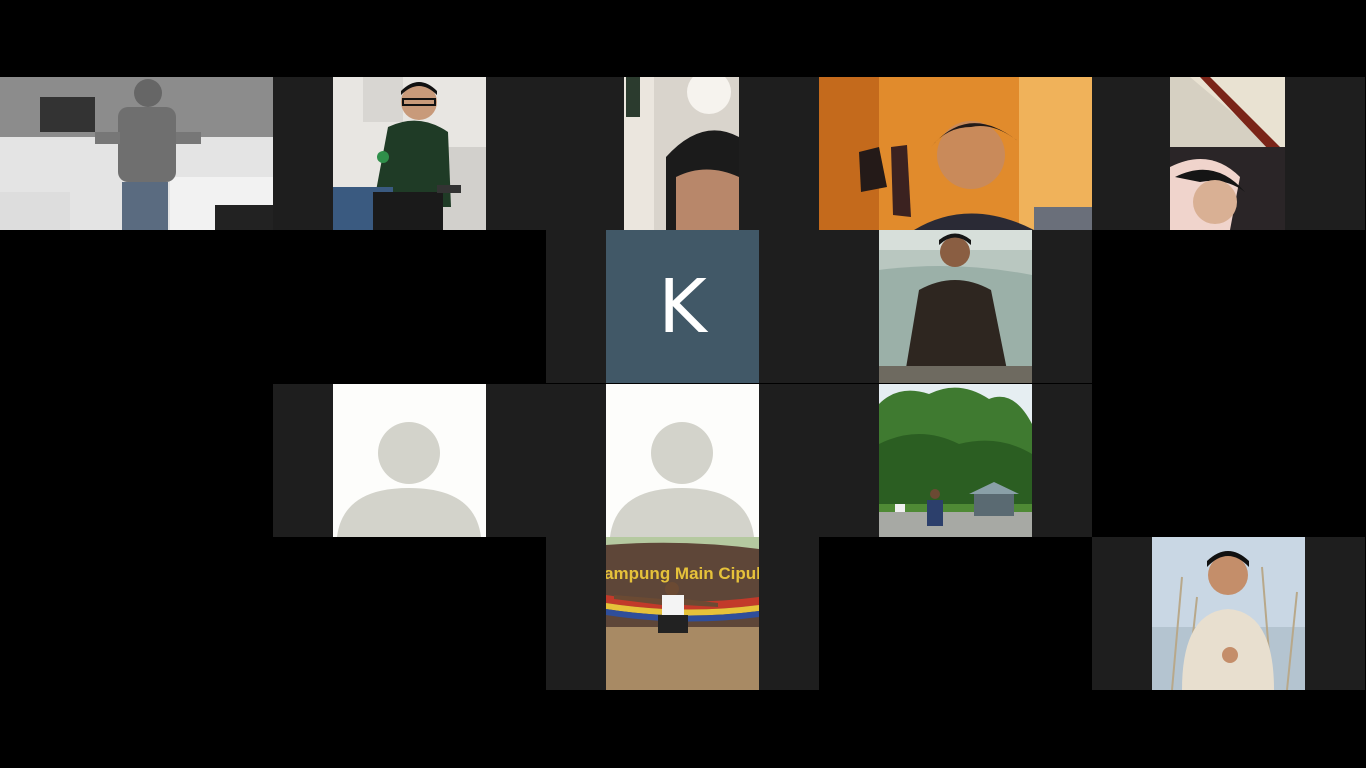 The width and height of the screenshot is (1366, 768). I want to click on participant-tile-6: K, so click(682, 306).